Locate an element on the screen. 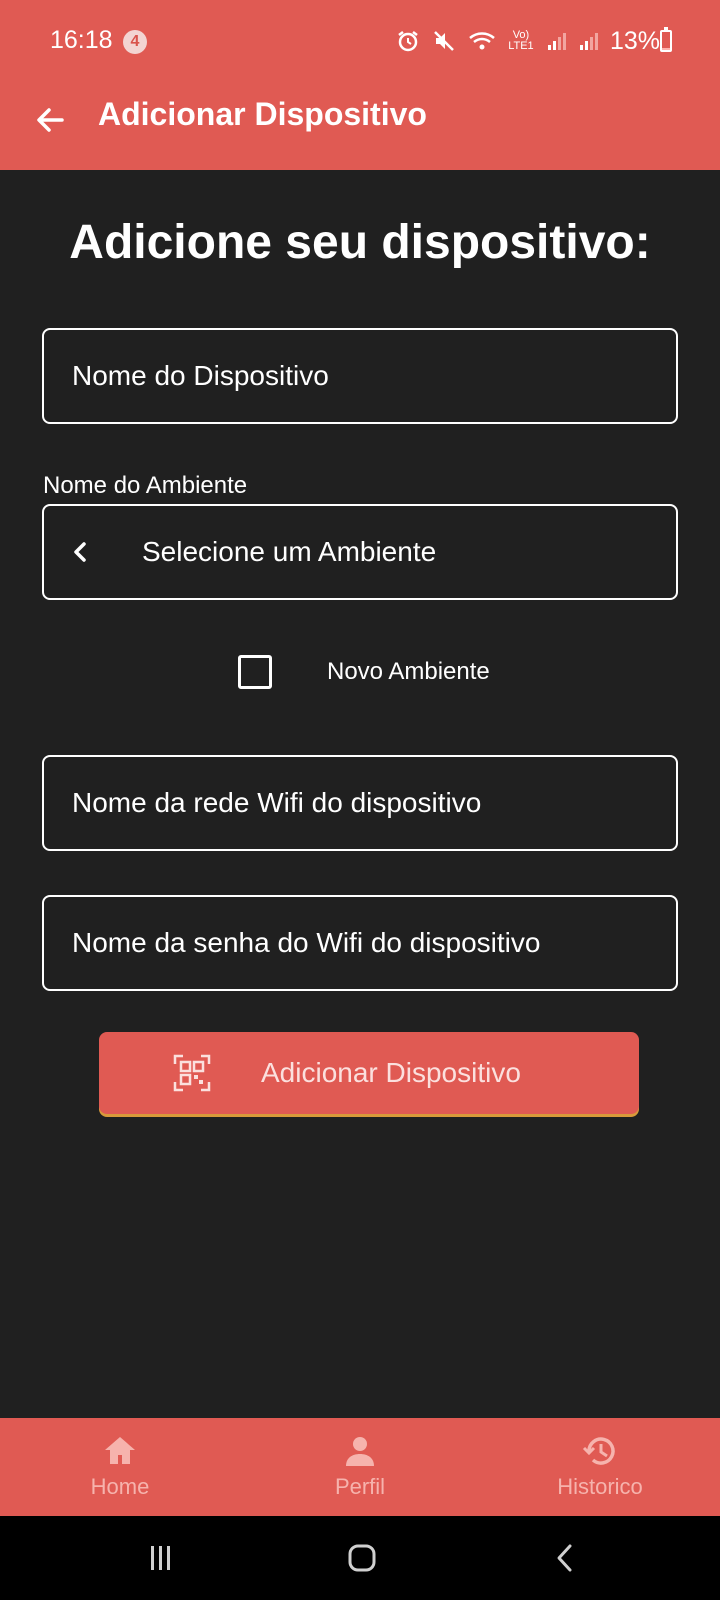 The height and width of the screenshot is (1600, 720). environment-select-value: Selecione um Ambiente is located at coordinates (289, 551).